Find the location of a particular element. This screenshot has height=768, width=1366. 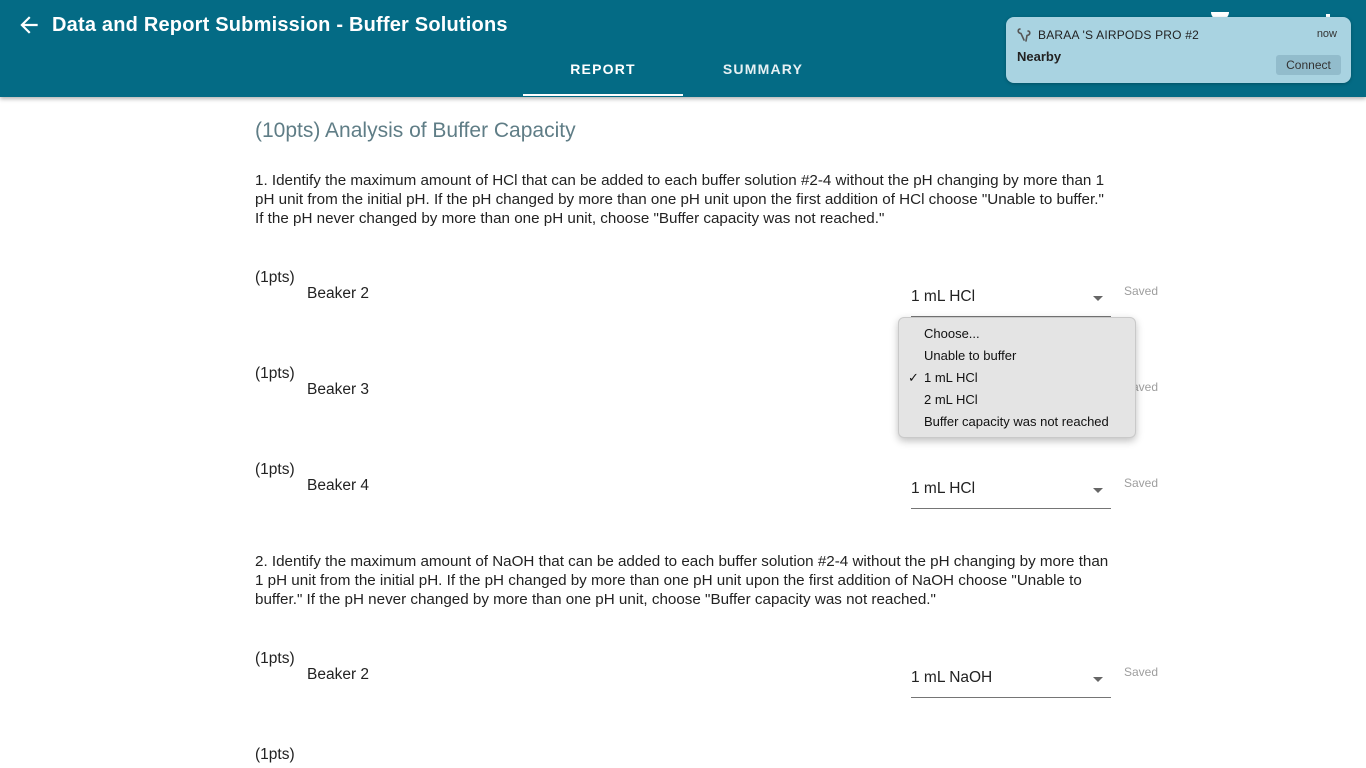

notification-device-name: BARAA 'S AIRPODS PRO #2 is located at coordinates (1118, 35).